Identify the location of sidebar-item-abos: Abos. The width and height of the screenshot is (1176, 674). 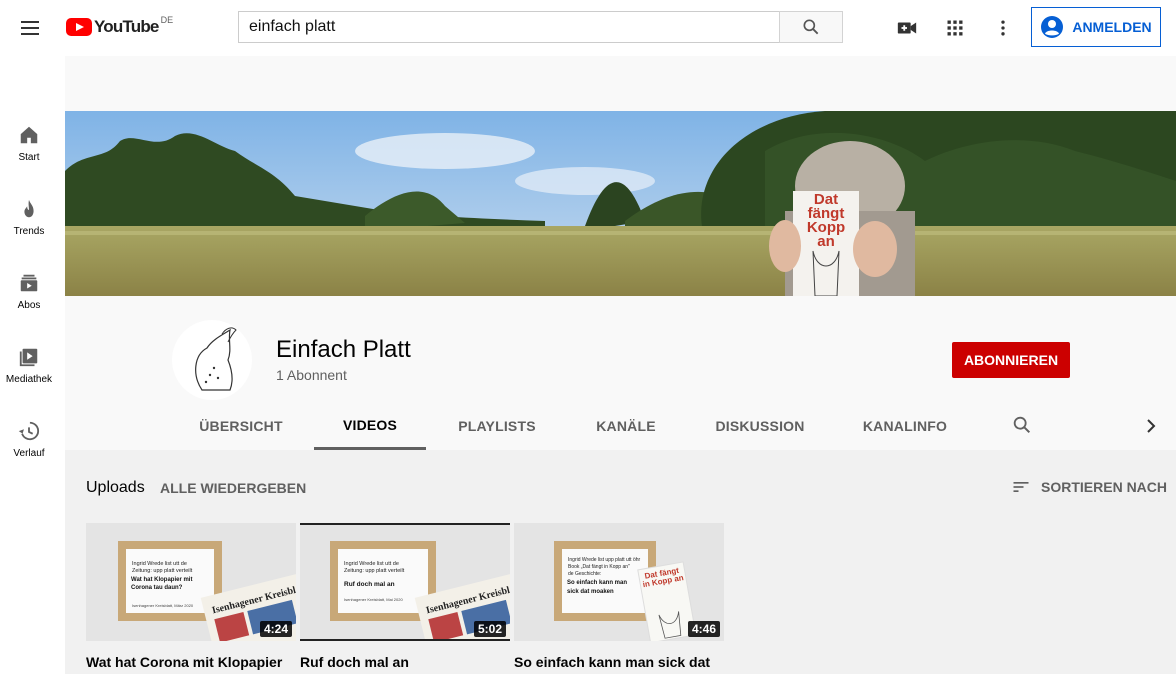
(29, 291).